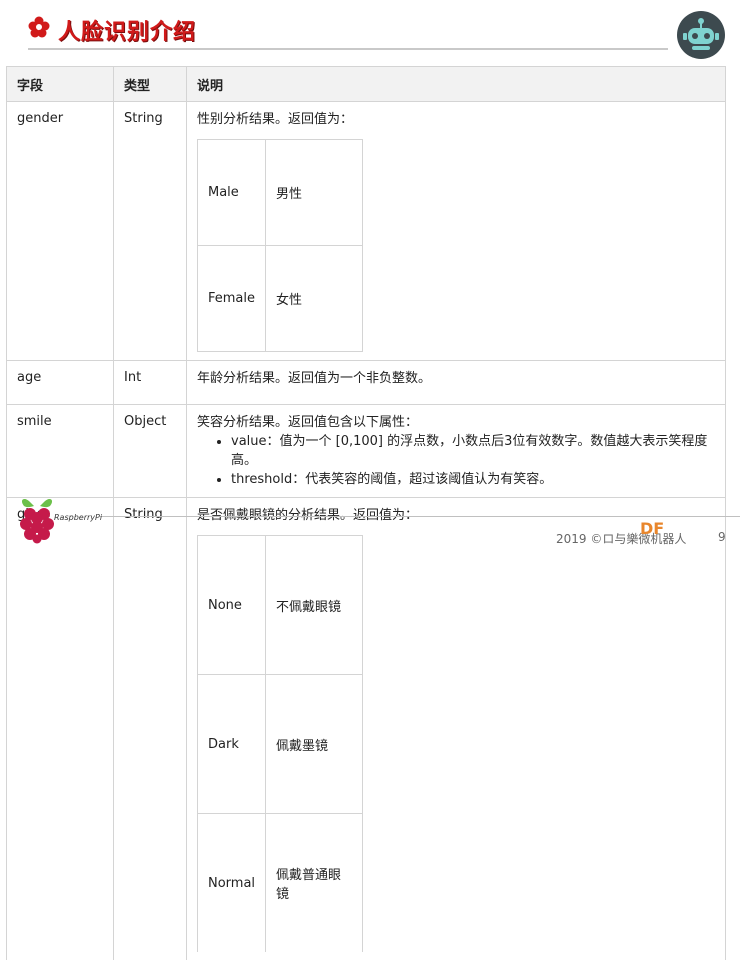 This screenshot has width=749, height=960. Describe the element at coordinates (473, 479) in the screenshot. I see `attribute-item: threshold：代表笑容的阈值，超过该阈值认为有笑容。` at that location.